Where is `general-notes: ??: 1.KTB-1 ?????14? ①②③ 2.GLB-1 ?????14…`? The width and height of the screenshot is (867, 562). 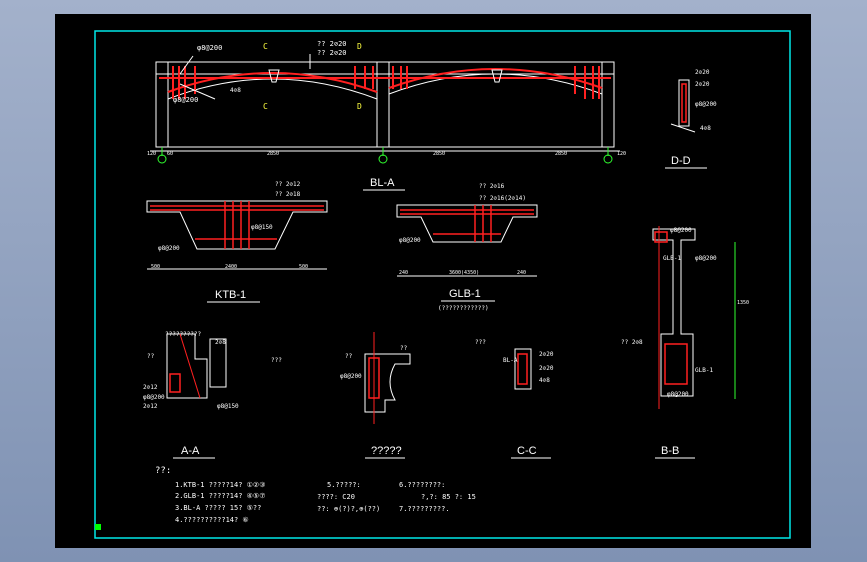
general-notes: ??: 1.KTB-1 ?????14? ①②③ 2.GLB-1 ?????14… is located at coordinates (315, 495).